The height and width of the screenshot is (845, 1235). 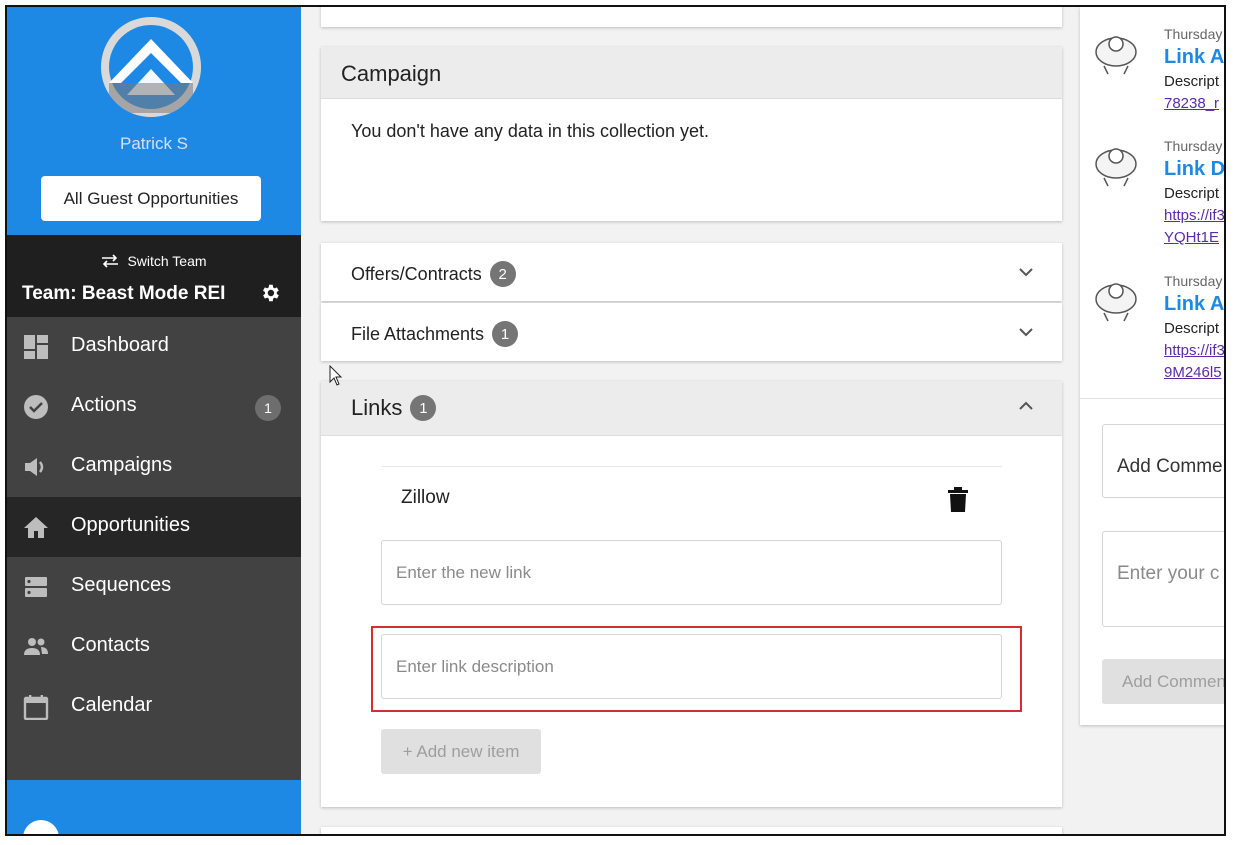 I want to click on sidebar-item-label: Campaigns, so click(x=122, y=465).